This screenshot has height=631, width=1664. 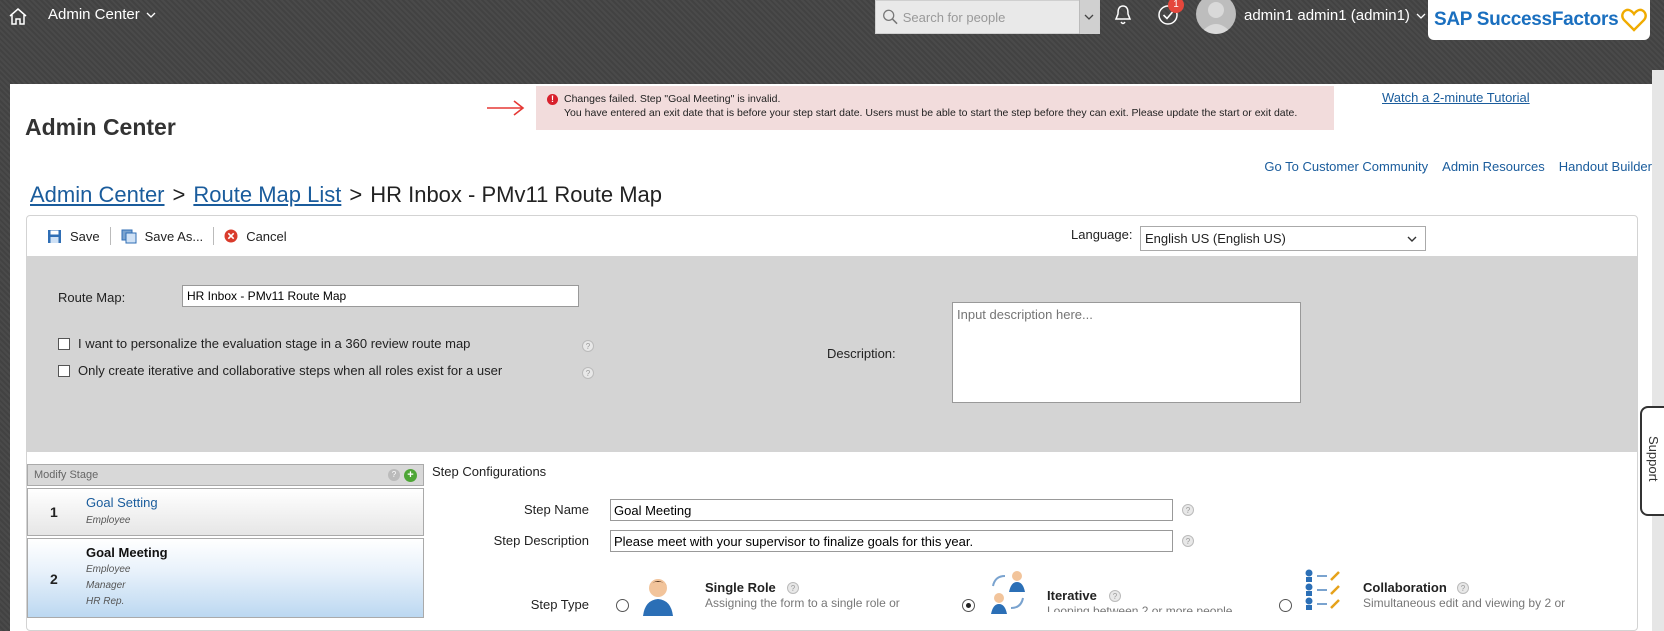 I want to click on stage-roles: Employee Manager HR Rep., so click(x=108, y=586).